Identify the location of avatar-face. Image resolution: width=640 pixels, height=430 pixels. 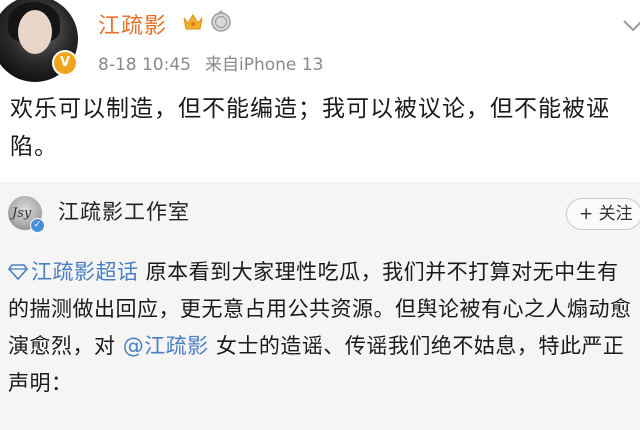
(35, 32).